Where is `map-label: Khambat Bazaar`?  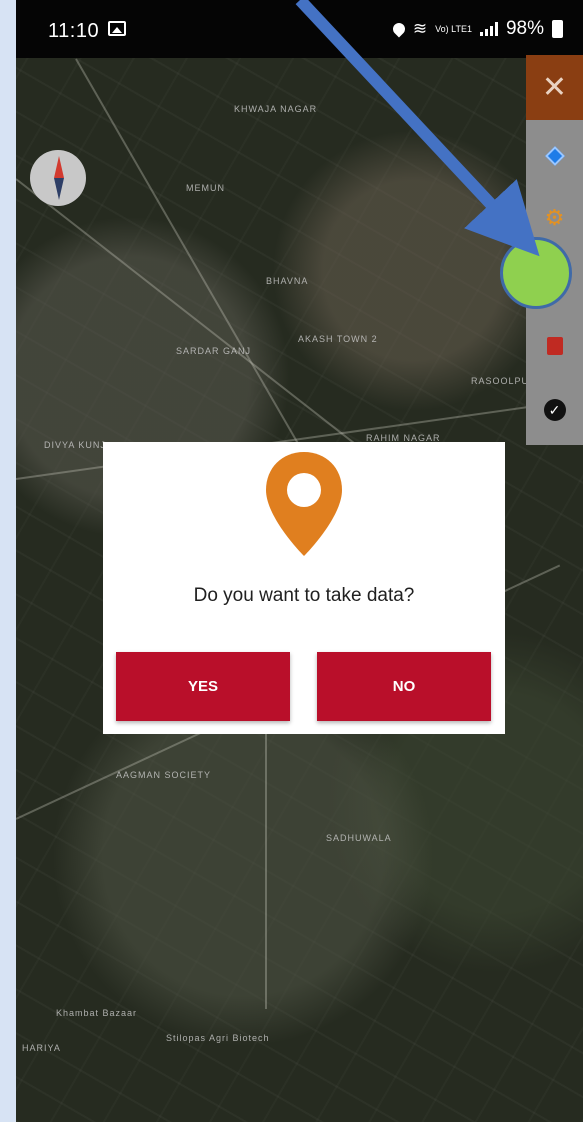 map-label: Khambat Bazaar is located at coordinates (97, 1013).